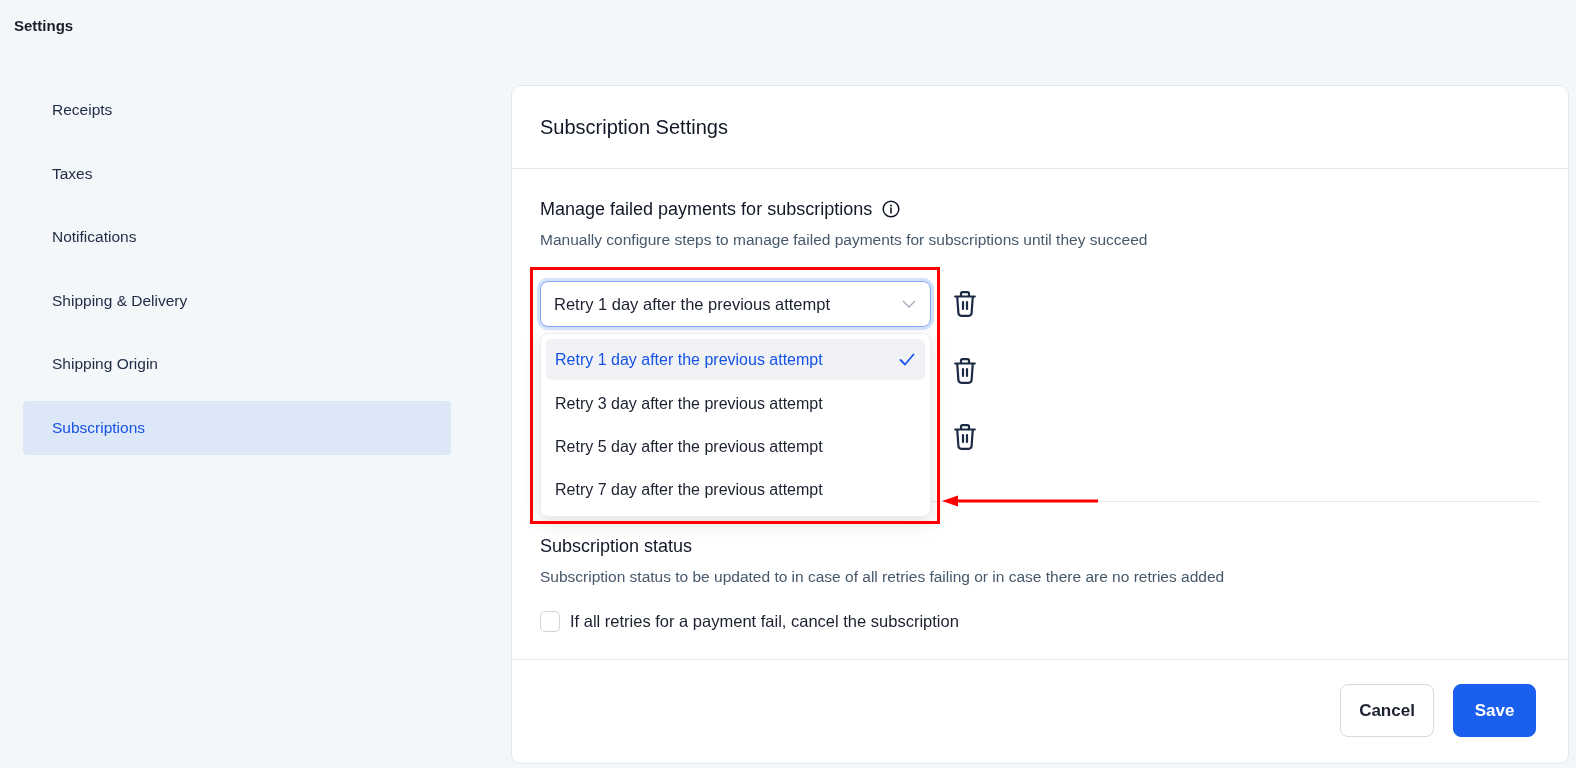 This screenshot has height=768, width=1576. Describe the element at coordinates (634, 127) in the screenshot. I see `card-title: Subscription Settings` at that location.